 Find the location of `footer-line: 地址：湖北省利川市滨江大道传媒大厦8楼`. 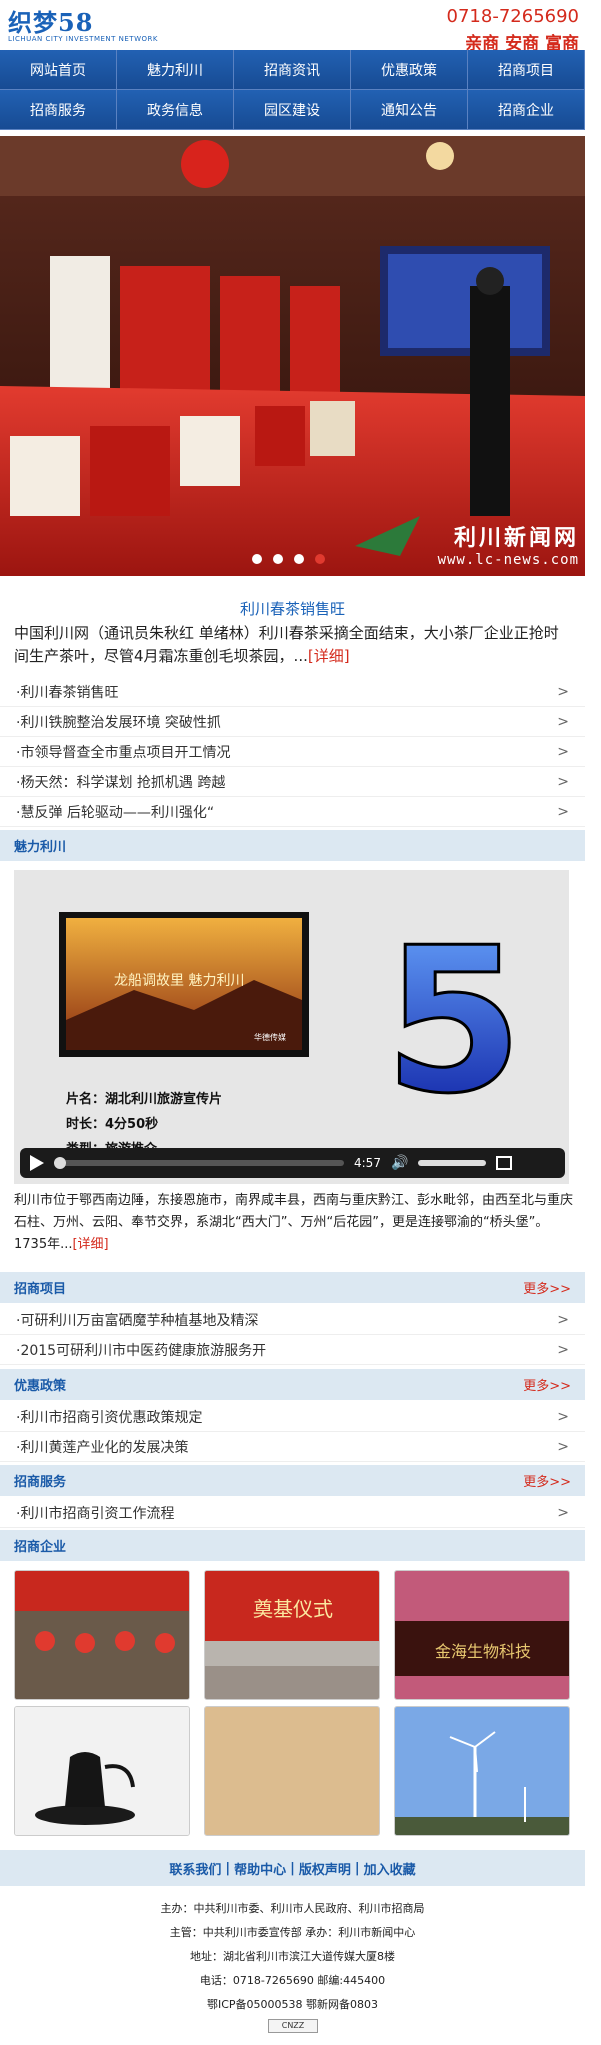

footer-line: 地址：湖北省利川市滨江大道传媒大厦8楼 is located at coordinates (292, 1956).